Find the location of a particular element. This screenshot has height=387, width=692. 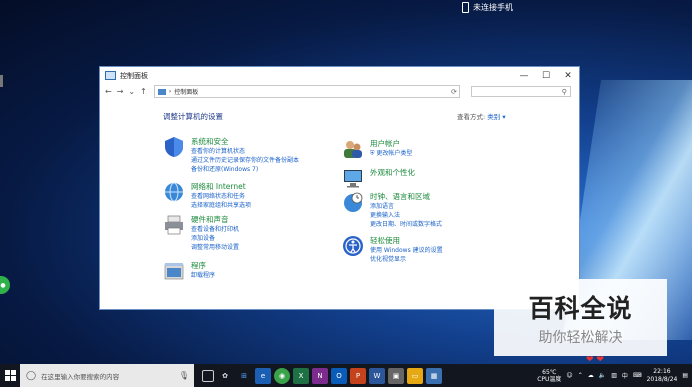

cpu-temp: 65℃ CPU温度 is located at coordinates (549, 376).